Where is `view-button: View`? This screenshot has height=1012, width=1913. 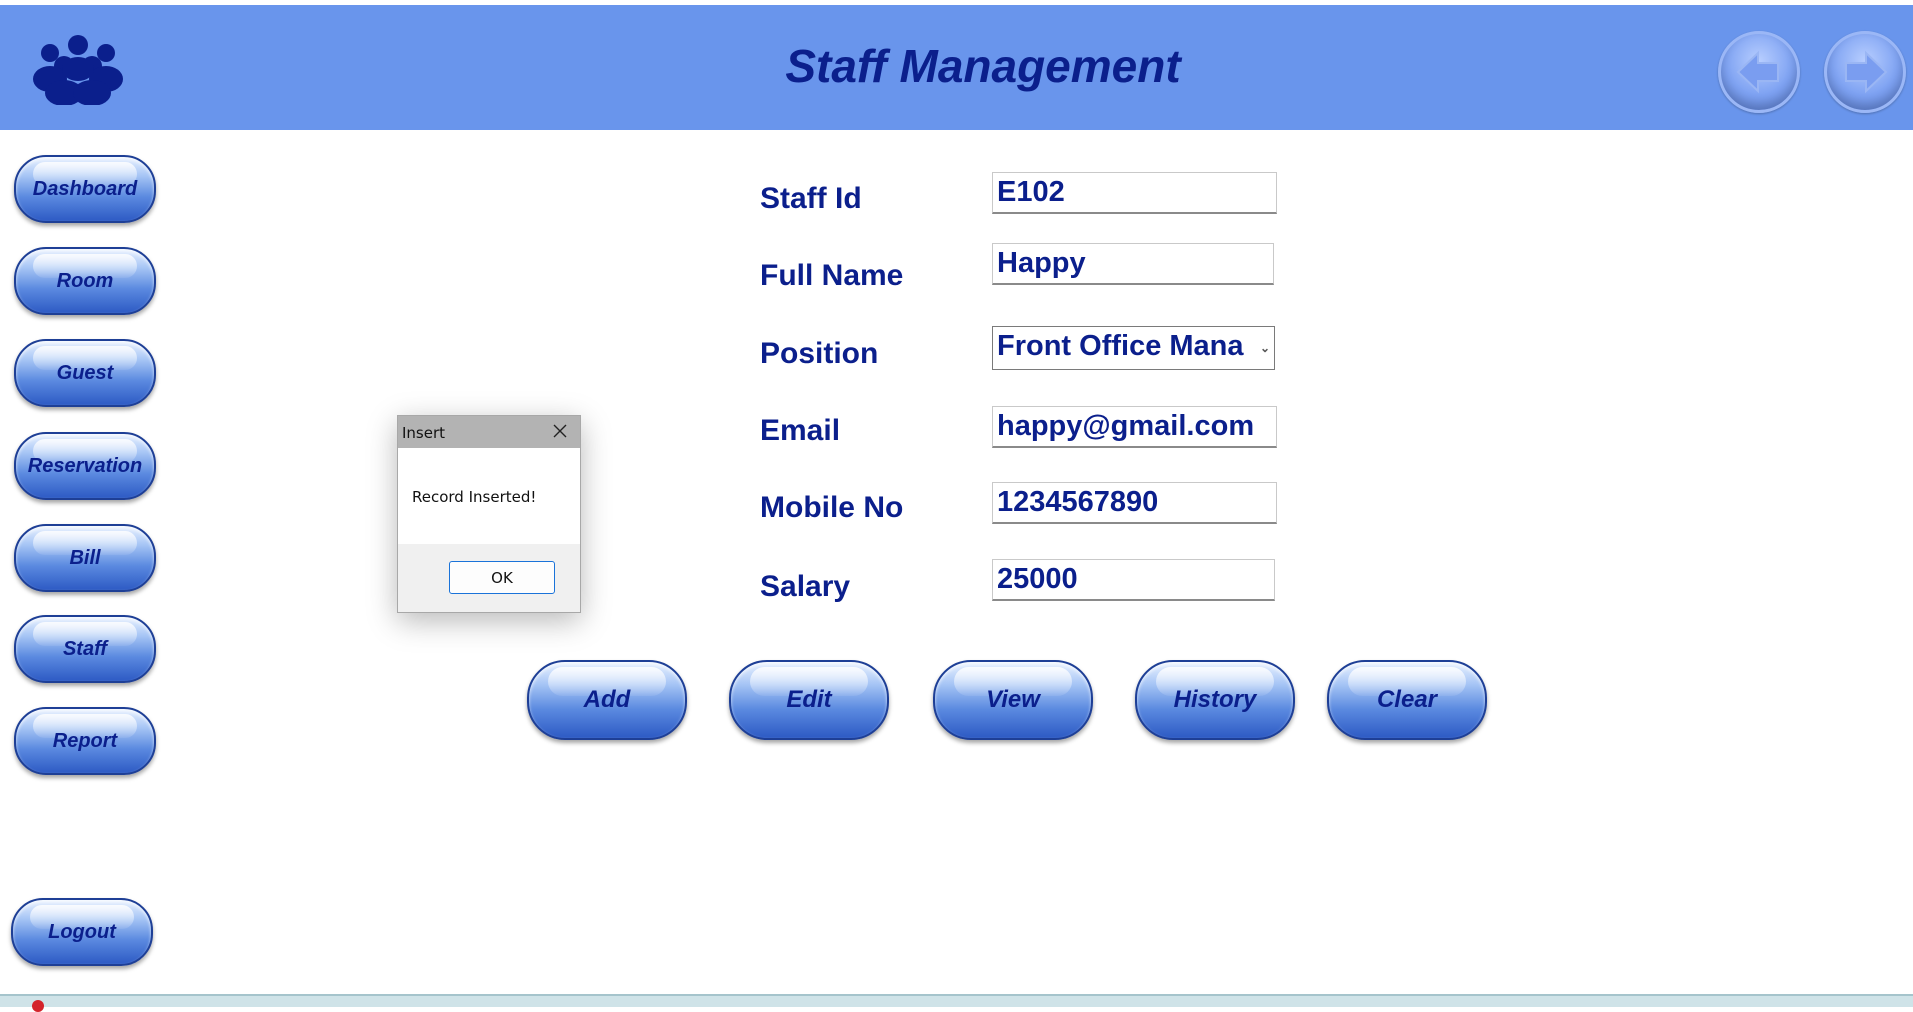
view-button: View is located at coordinates (1013, 700).